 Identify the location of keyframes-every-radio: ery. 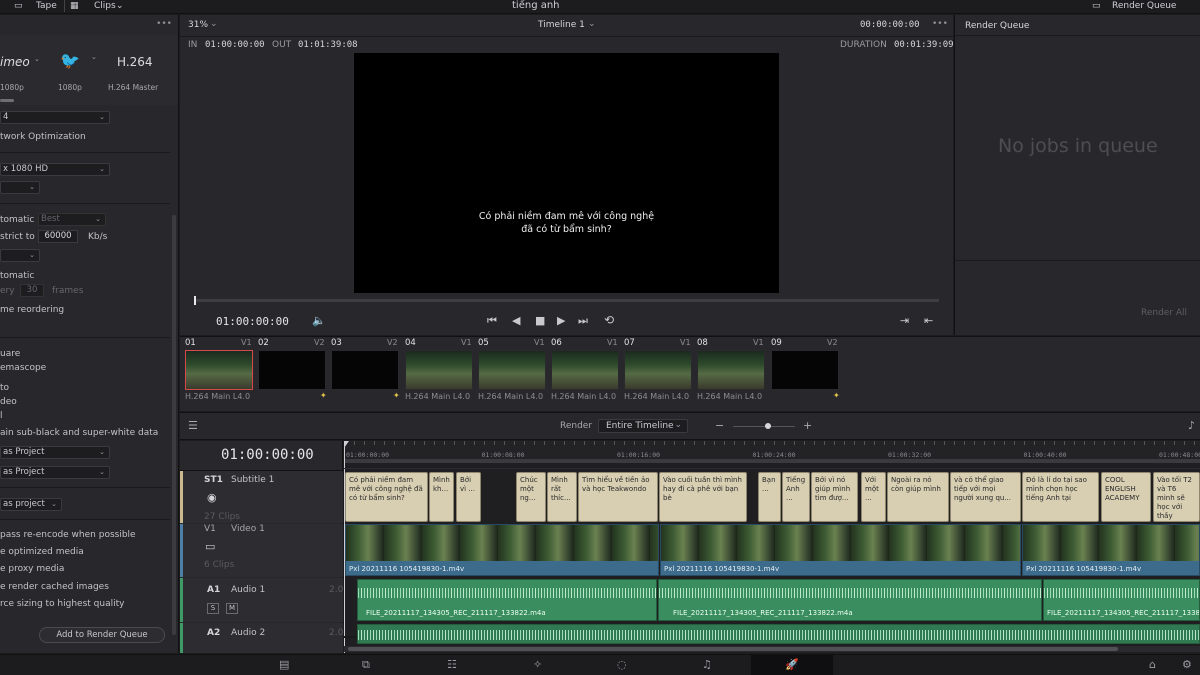
(7, 291).